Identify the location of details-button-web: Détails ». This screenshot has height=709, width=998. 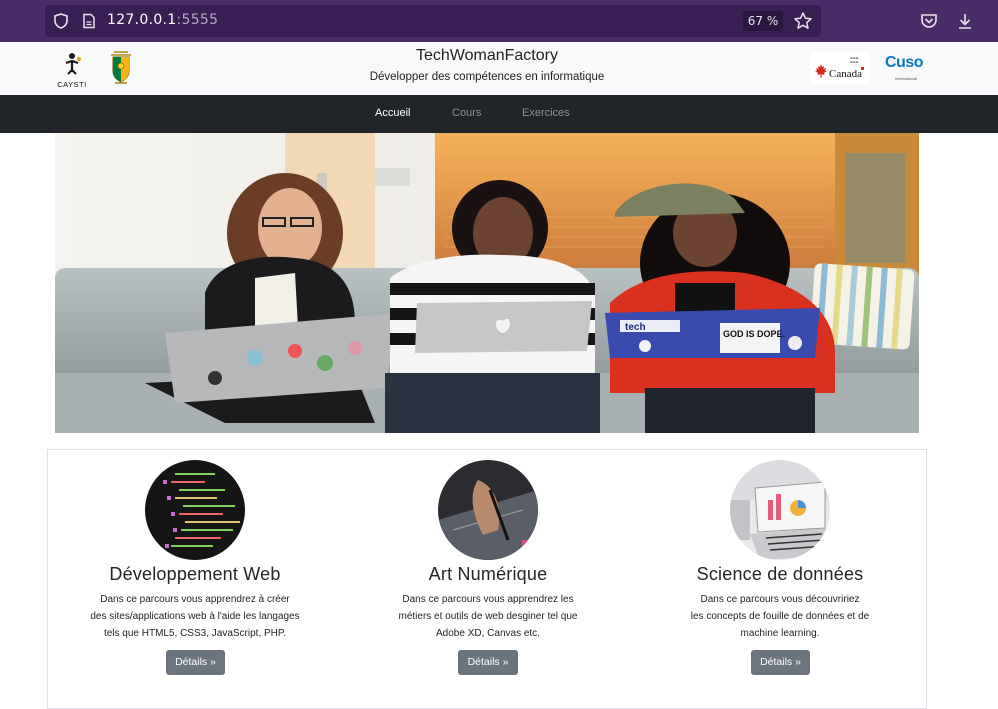
(195, 662).